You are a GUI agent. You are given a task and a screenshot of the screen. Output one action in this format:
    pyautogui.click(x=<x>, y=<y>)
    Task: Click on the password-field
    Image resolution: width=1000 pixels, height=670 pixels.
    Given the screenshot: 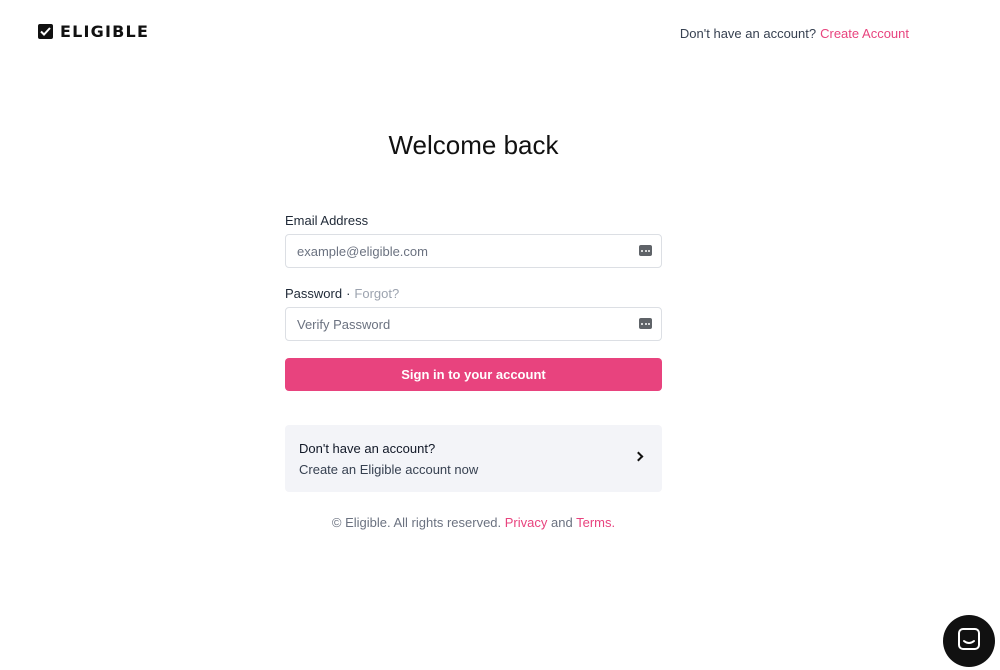 What is the action you would take?
    pyautogui.click(x=473, y=324)
    